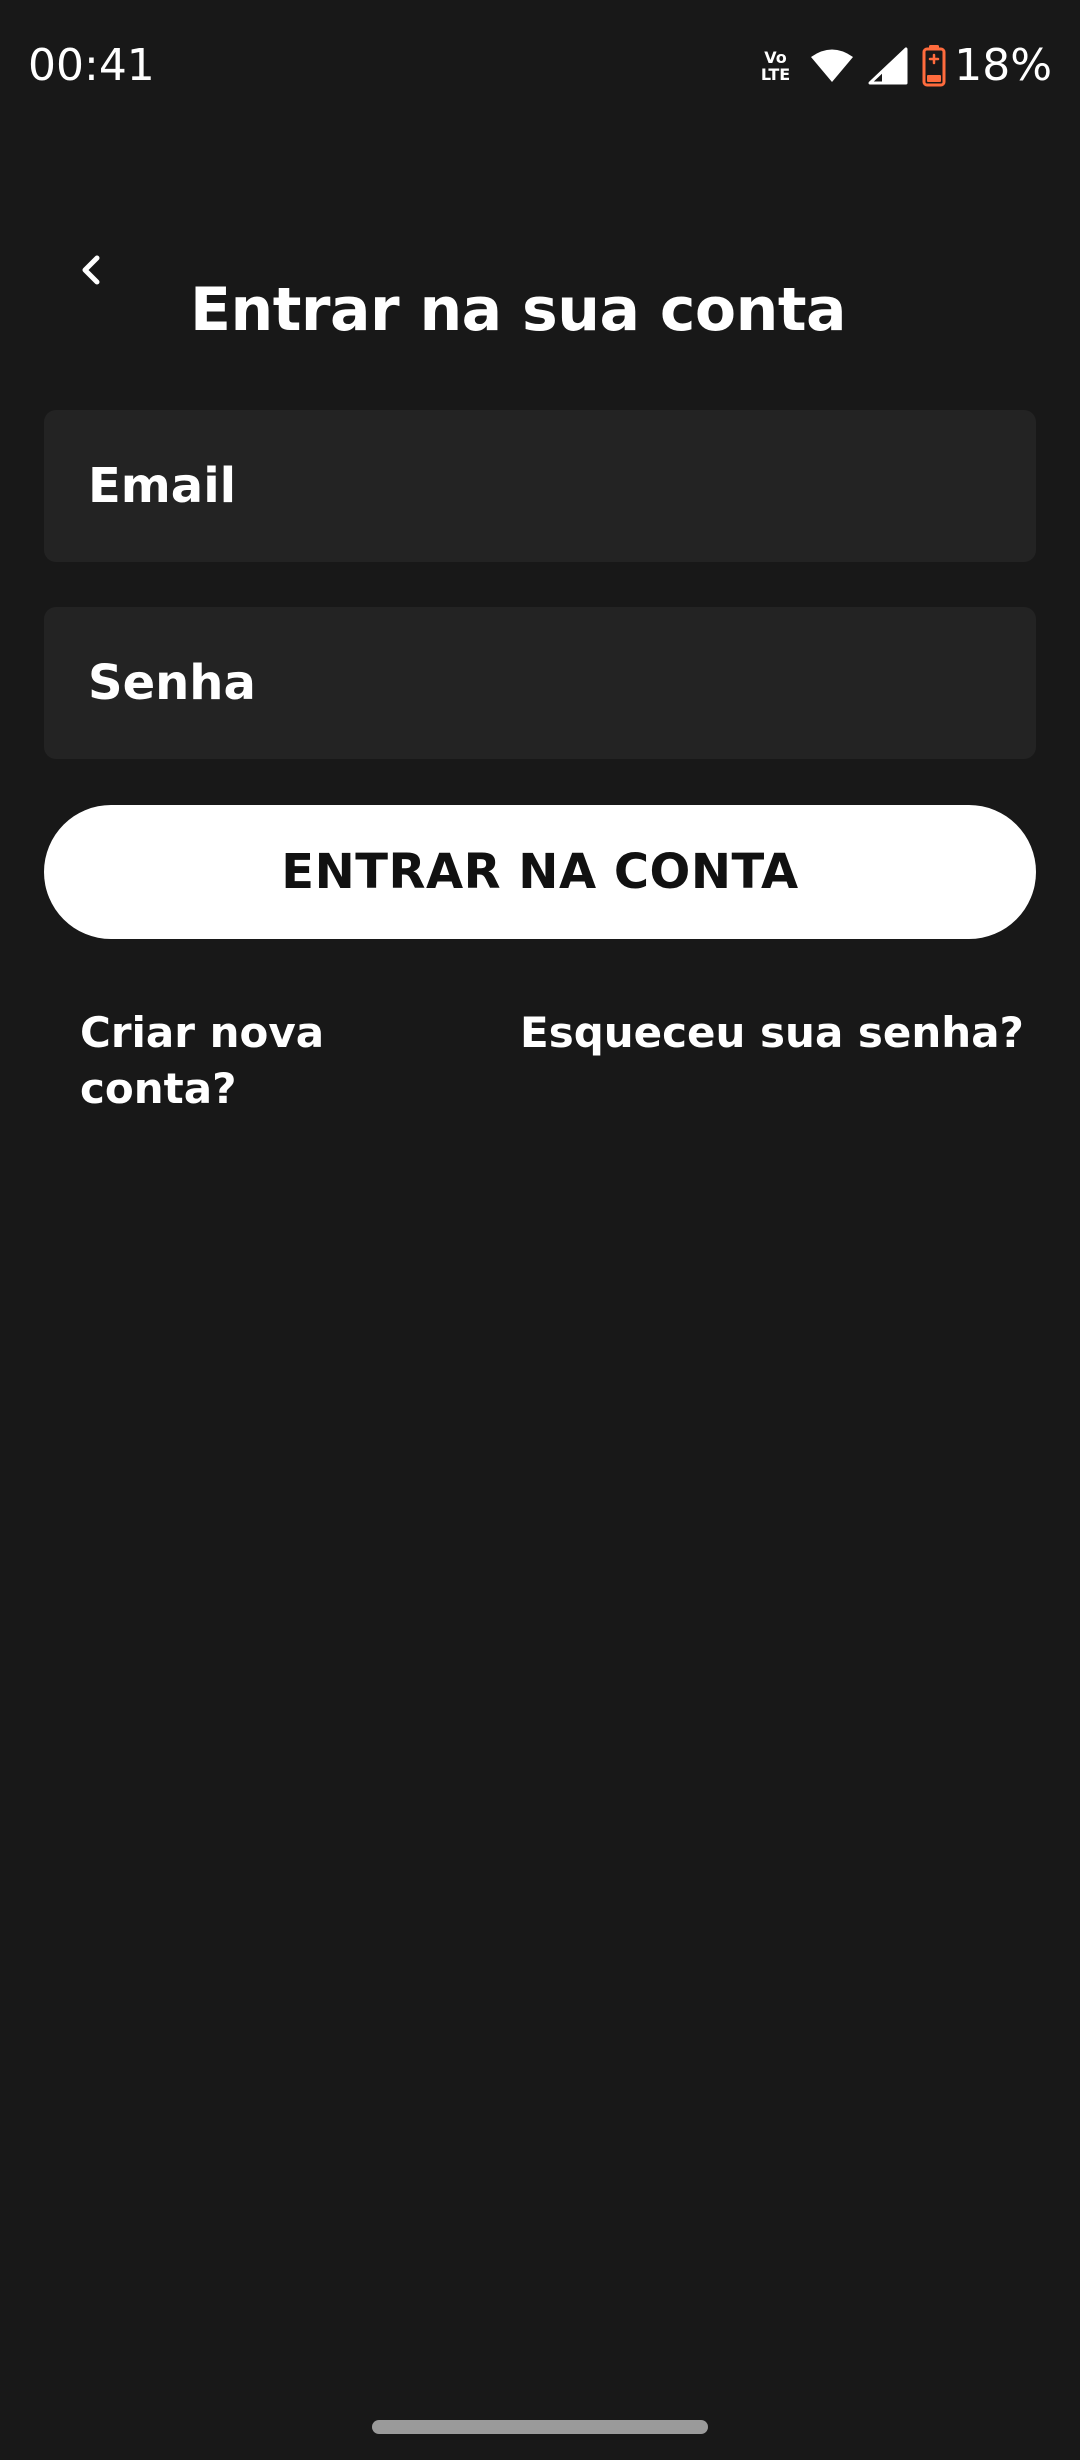  Describe the element at coordinates (540, 2427) in the screenshot. I see `home-indicator` at that location.